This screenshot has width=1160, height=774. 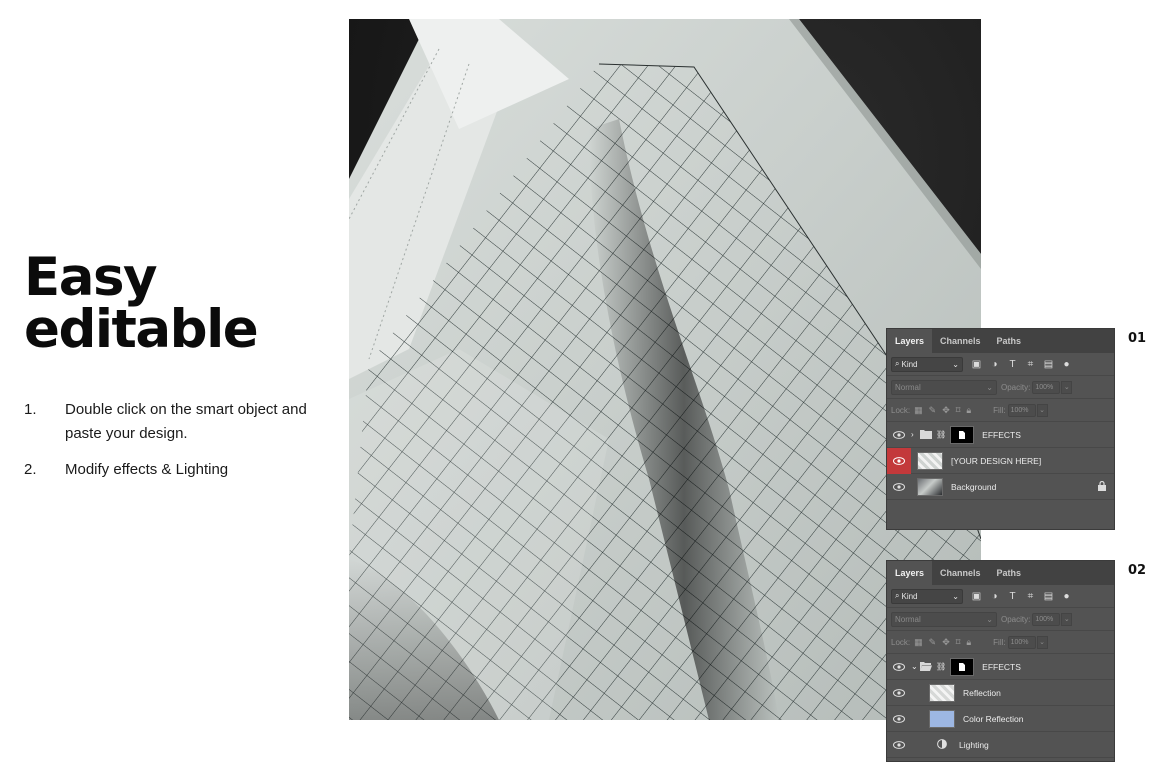 What do you see at coordinates (1000, 642) in the screenshot?
I see `lock-row: Lock: ▦ ✎ ✥ ⌑ 🔒︎ Fill: 100% ⌄` at bounding box center [1000, 642].